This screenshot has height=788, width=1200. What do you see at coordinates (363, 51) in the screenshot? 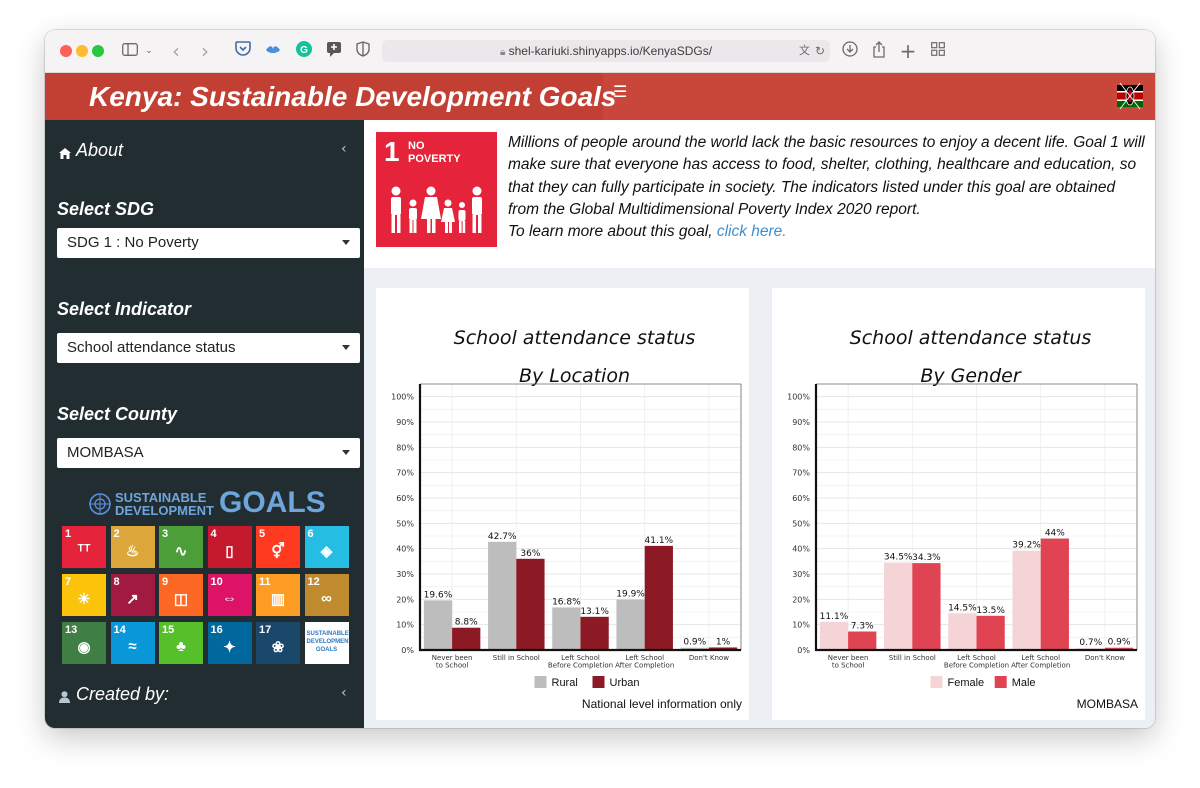
I see `shield-icon` at bounding box center [363, 51].